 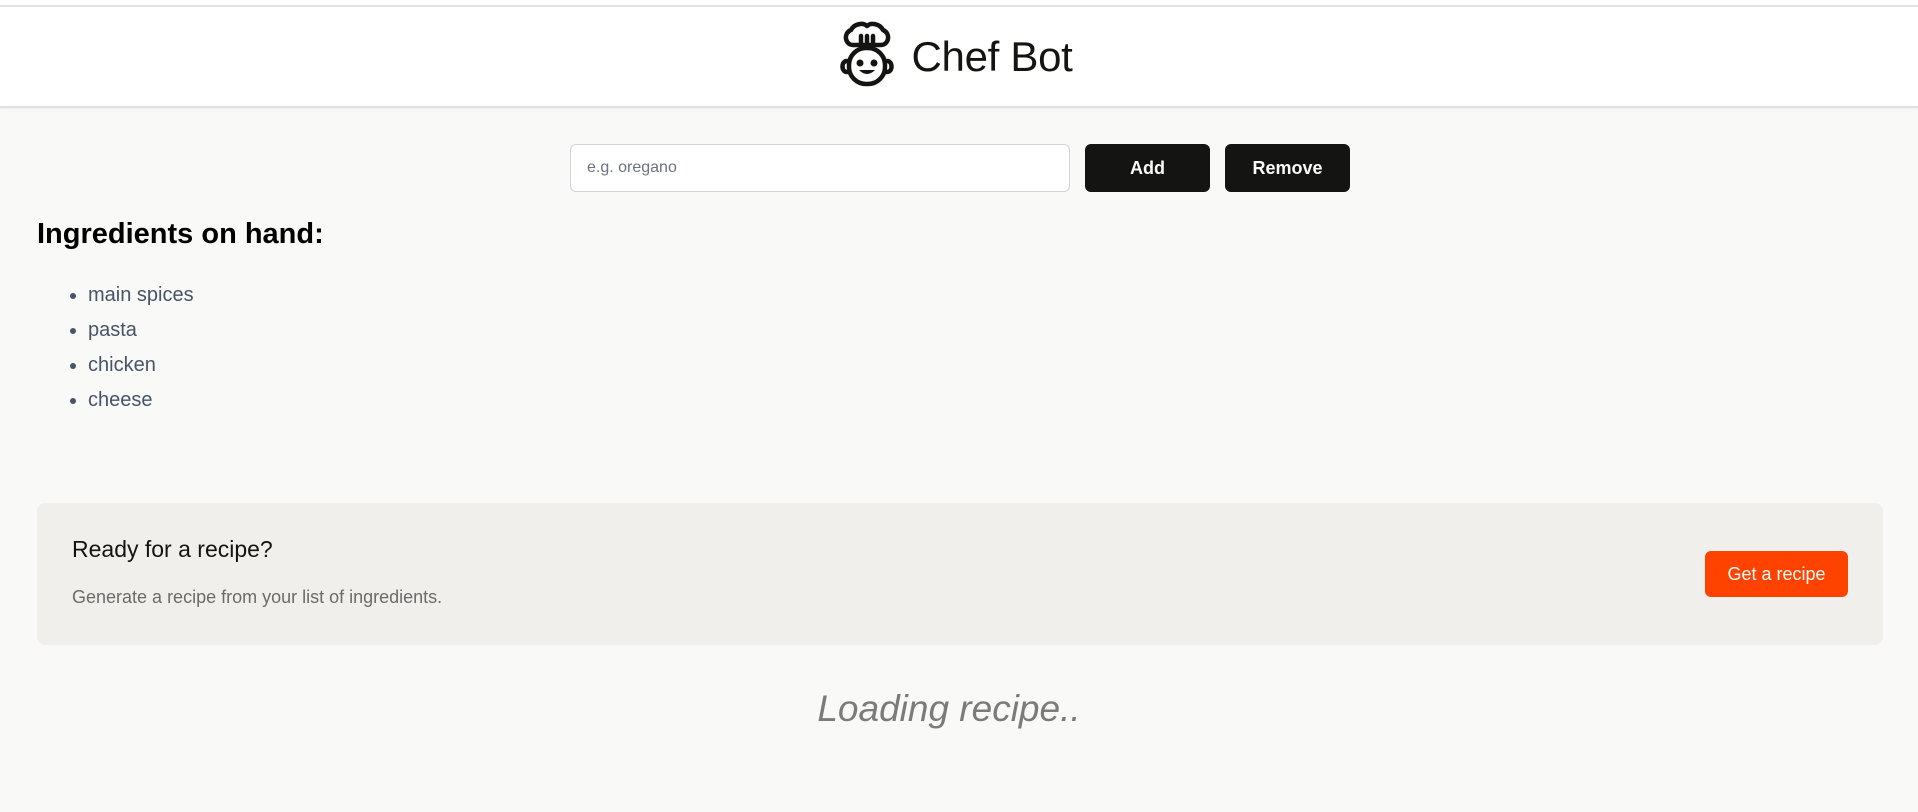 I want to click on top-border, so click(x=959, y=3).